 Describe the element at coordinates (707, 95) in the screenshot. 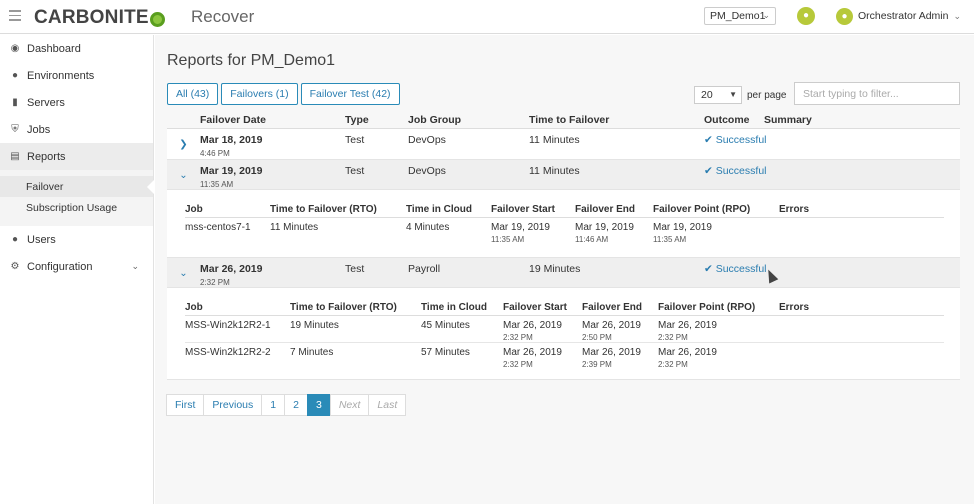

I see `per-page-value: 20` at that location.